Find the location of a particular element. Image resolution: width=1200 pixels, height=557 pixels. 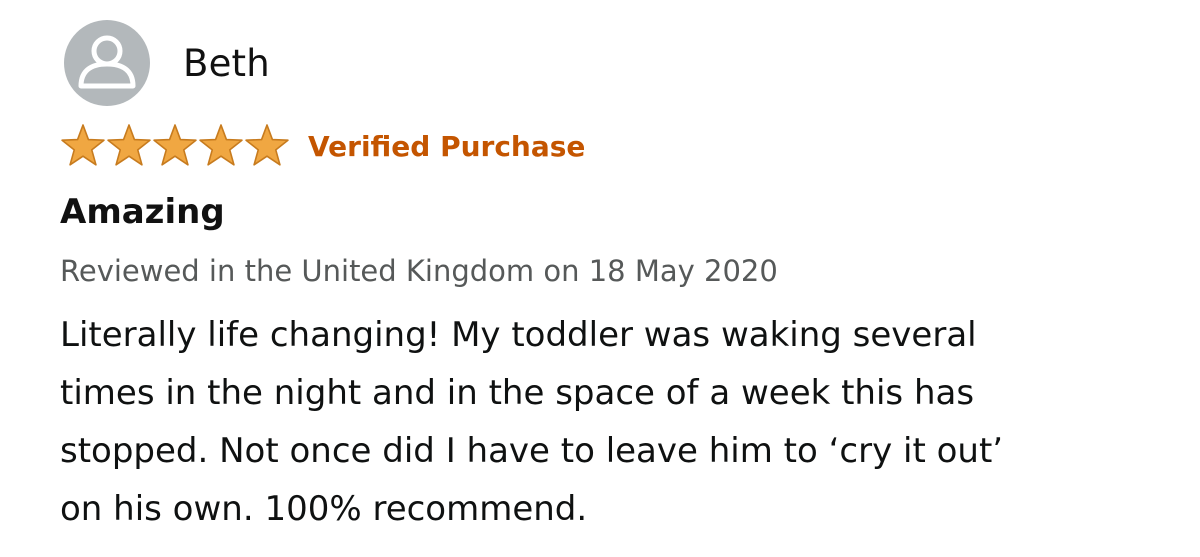

avatar is located at coordinates (107, 63).